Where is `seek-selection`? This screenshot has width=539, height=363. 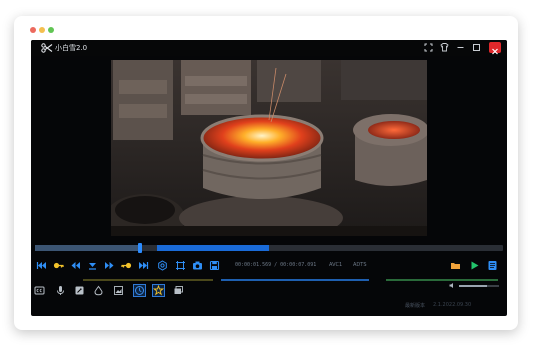
seek-selection is located at coordinates (212, 248).